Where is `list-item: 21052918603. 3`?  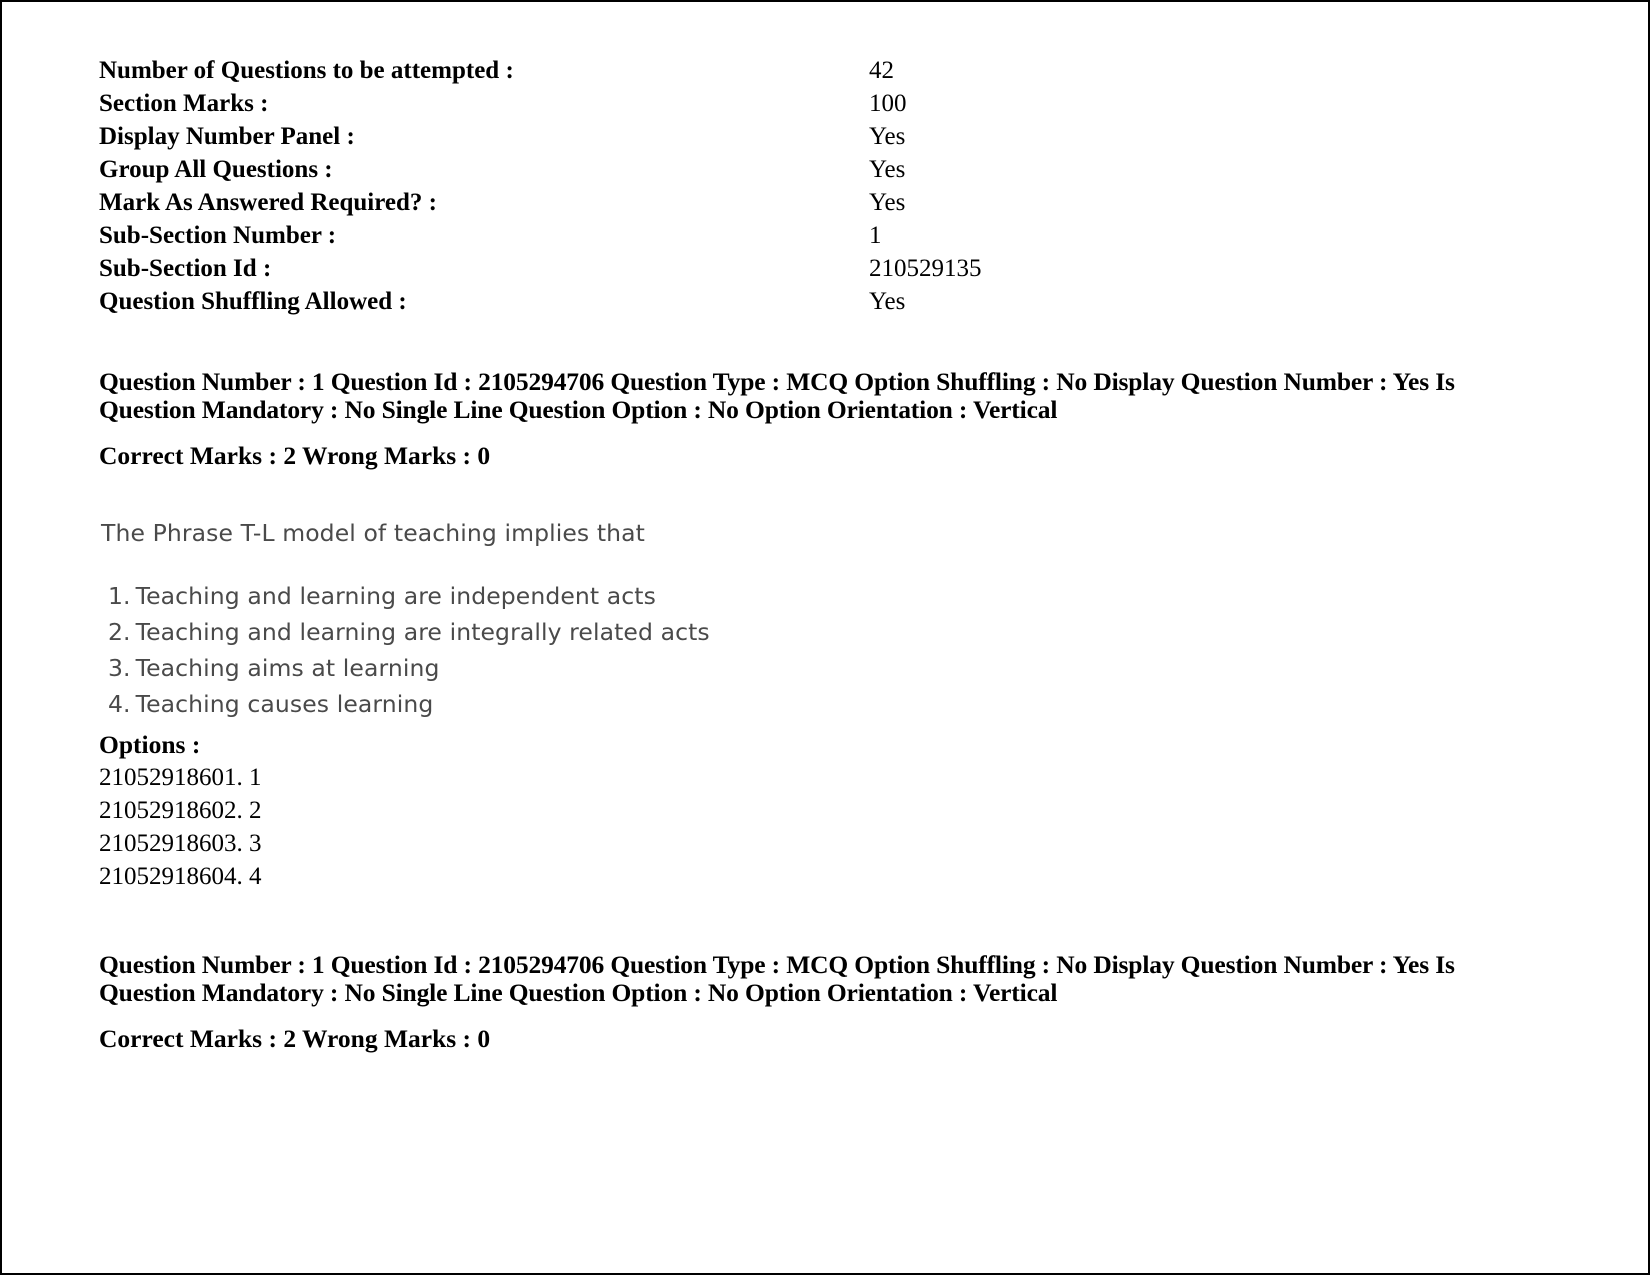 list-item: 21052918603. 3 is located at coordinates (180, 843).